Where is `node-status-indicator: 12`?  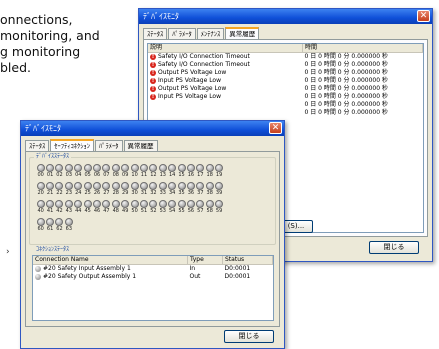 node-status-indicator: 12 is located at coordinates (153, 173).